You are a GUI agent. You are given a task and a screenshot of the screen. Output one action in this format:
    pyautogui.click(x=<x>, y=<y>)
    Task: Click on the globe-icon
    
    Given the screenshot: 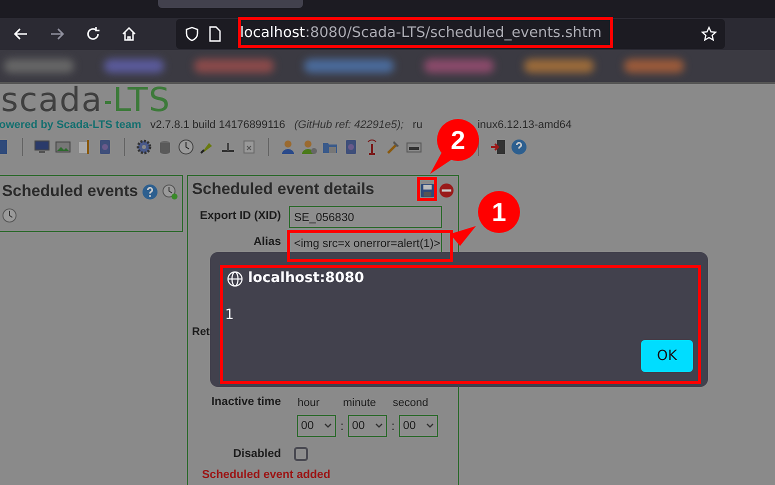 What is the action you would take?
    pyautogui.click(x=235, y=278)
    